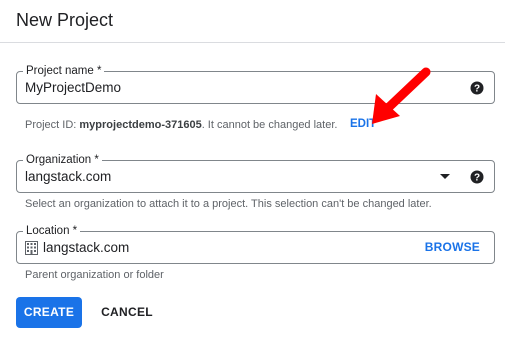  What do you see at coordinates (452, 247) in the screenshot?
I see `browse-button: BROWSE` at bounding box center [452, 247].